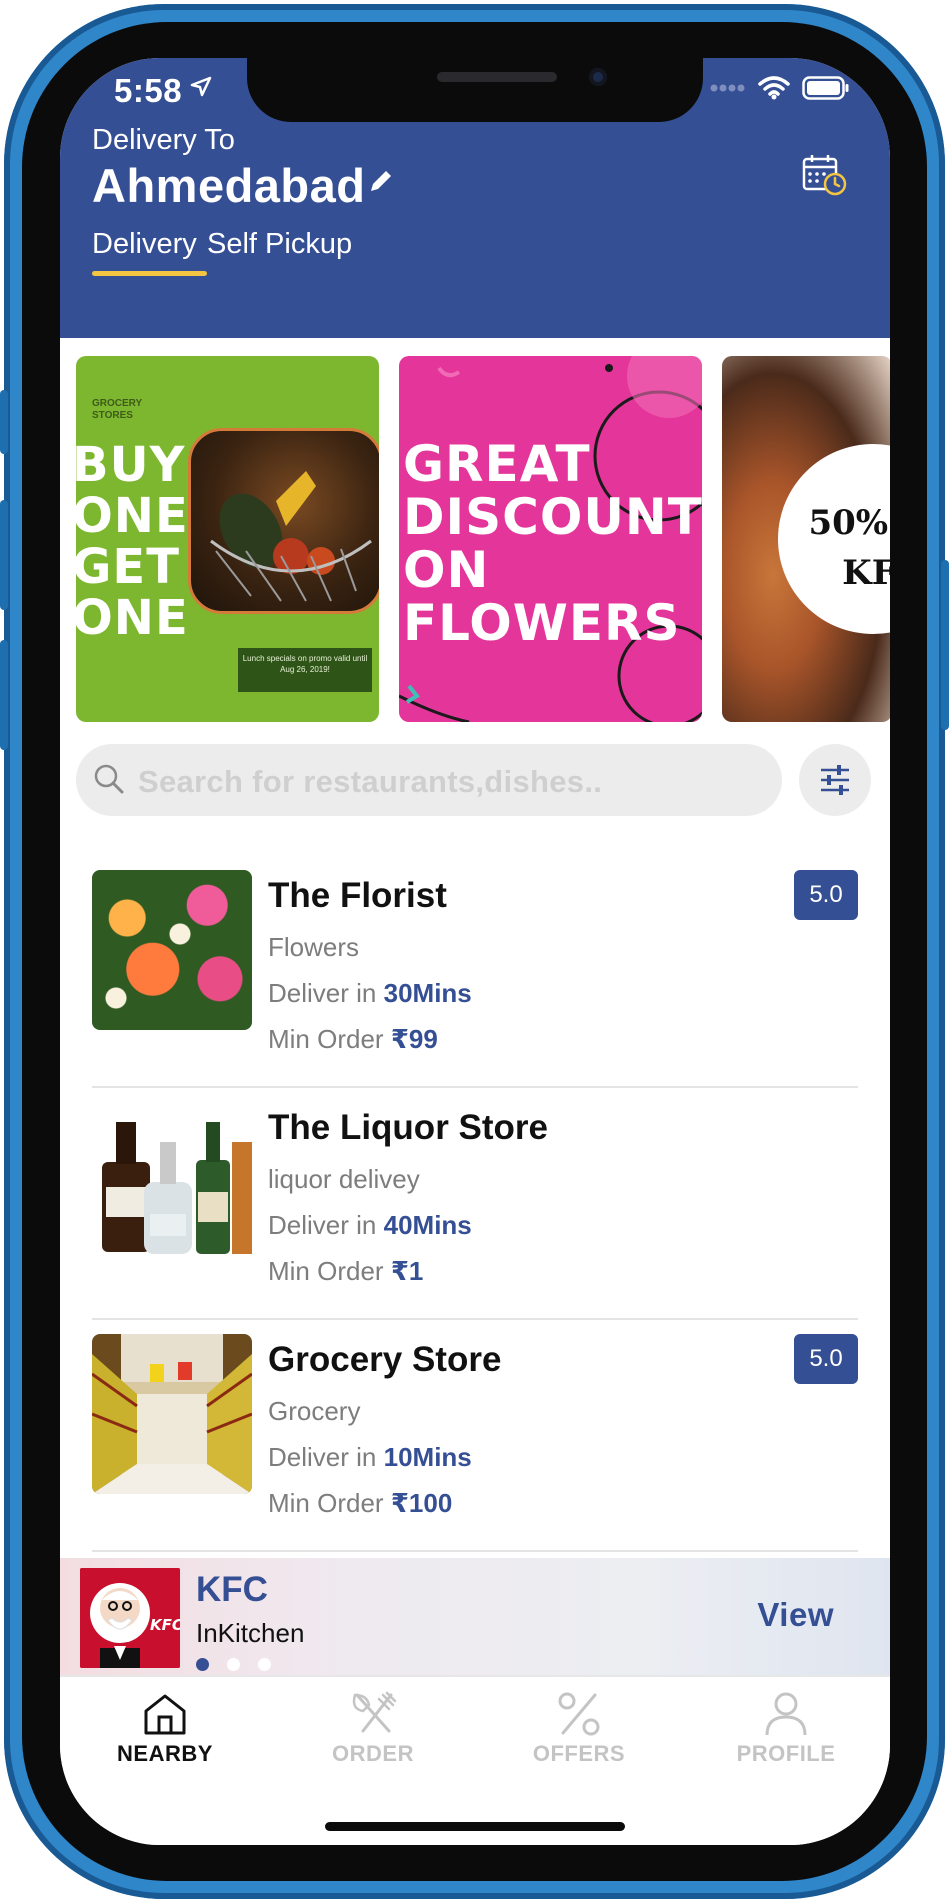  What do you see at coordinates (373, 1753) in the screenshot?
I see `nav-label: ORDER` at bounding box center [373, 1753].